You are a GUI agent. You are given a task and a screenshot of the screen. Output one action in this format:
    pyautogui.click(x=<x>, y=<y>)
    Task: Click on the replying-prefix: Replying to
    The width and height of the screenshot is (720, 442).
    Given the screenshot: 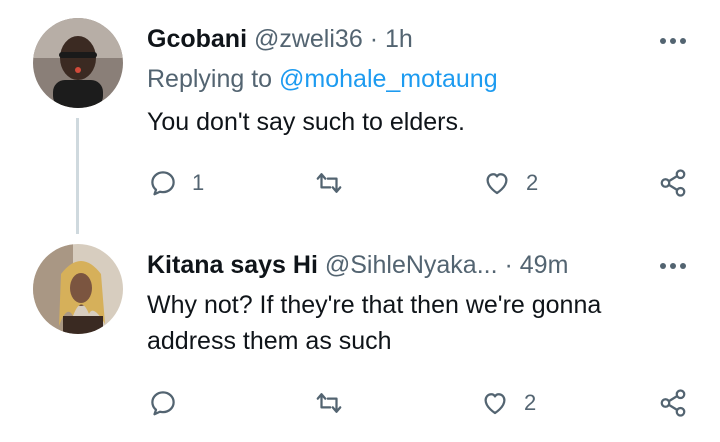 What is the action you would take?
    pyautogui.click(x=210, y=79)
    